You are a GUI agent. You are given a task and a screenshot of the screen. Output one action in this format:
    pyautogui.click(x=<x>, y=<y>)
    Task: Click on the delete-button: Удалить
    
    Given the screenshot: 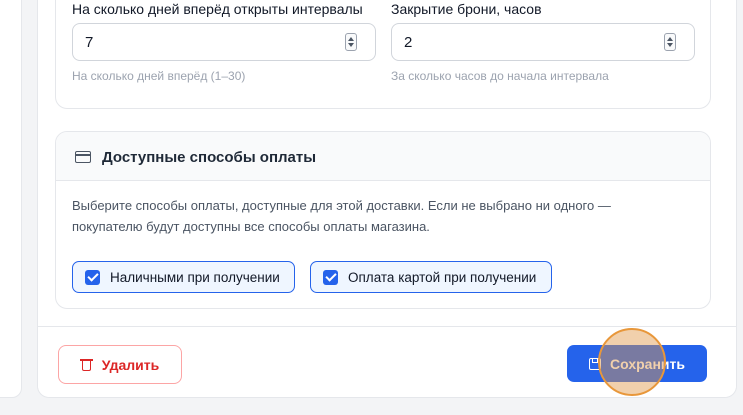 What is the action you would take?
    pyautogui.click(x=120, y=364)
    